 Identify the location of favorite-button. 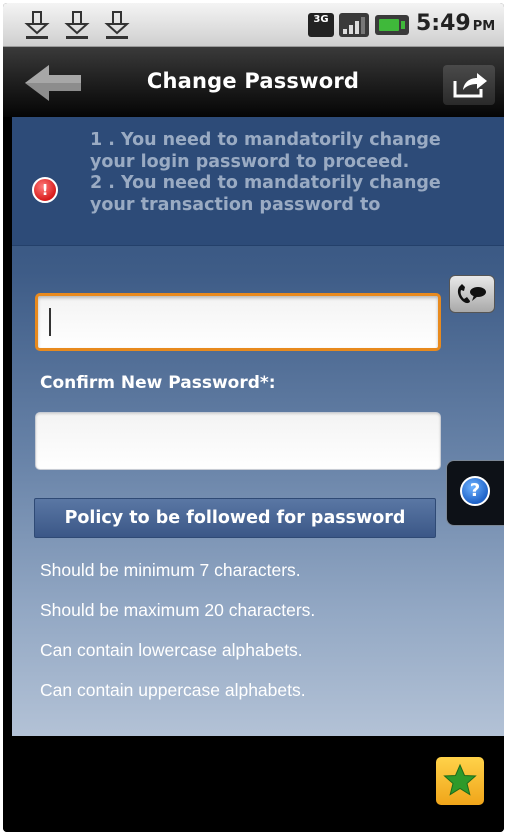
(460, 781).